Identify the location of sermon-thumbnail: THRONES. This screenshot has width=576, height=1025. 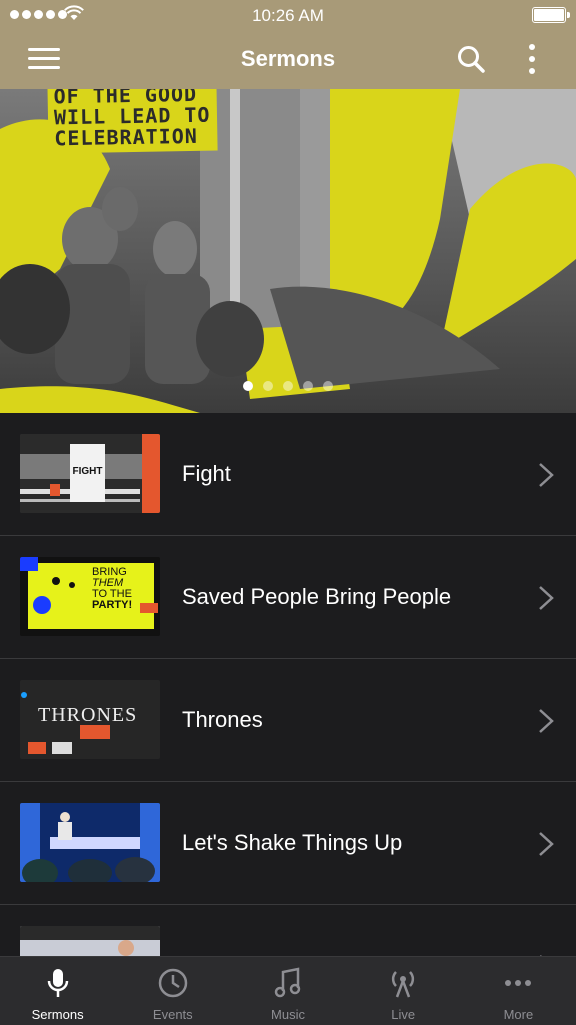
(90, 719).